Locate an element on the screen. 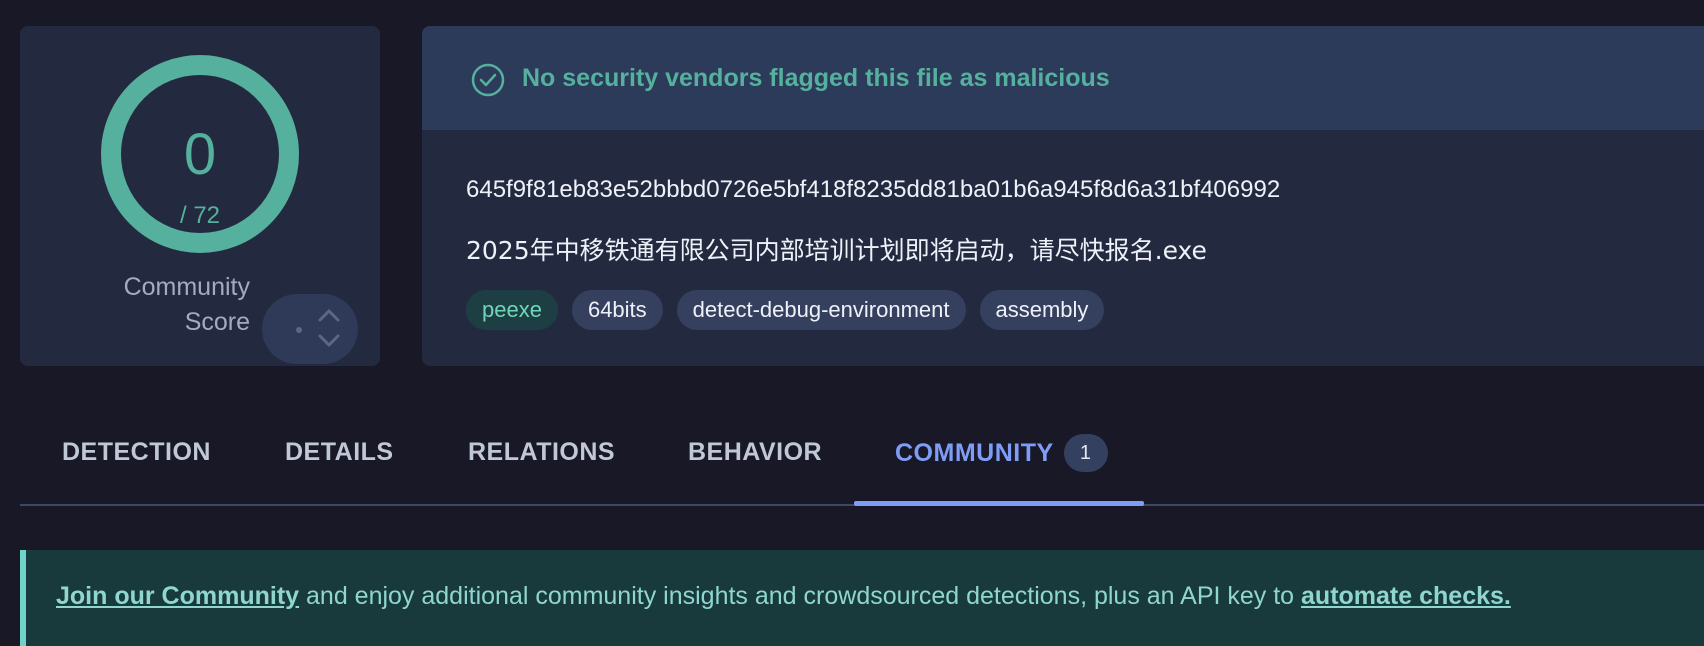 This screenshot has height=646, width=1704. join-community-link: Join our Community is located at coordinates (177, 596).